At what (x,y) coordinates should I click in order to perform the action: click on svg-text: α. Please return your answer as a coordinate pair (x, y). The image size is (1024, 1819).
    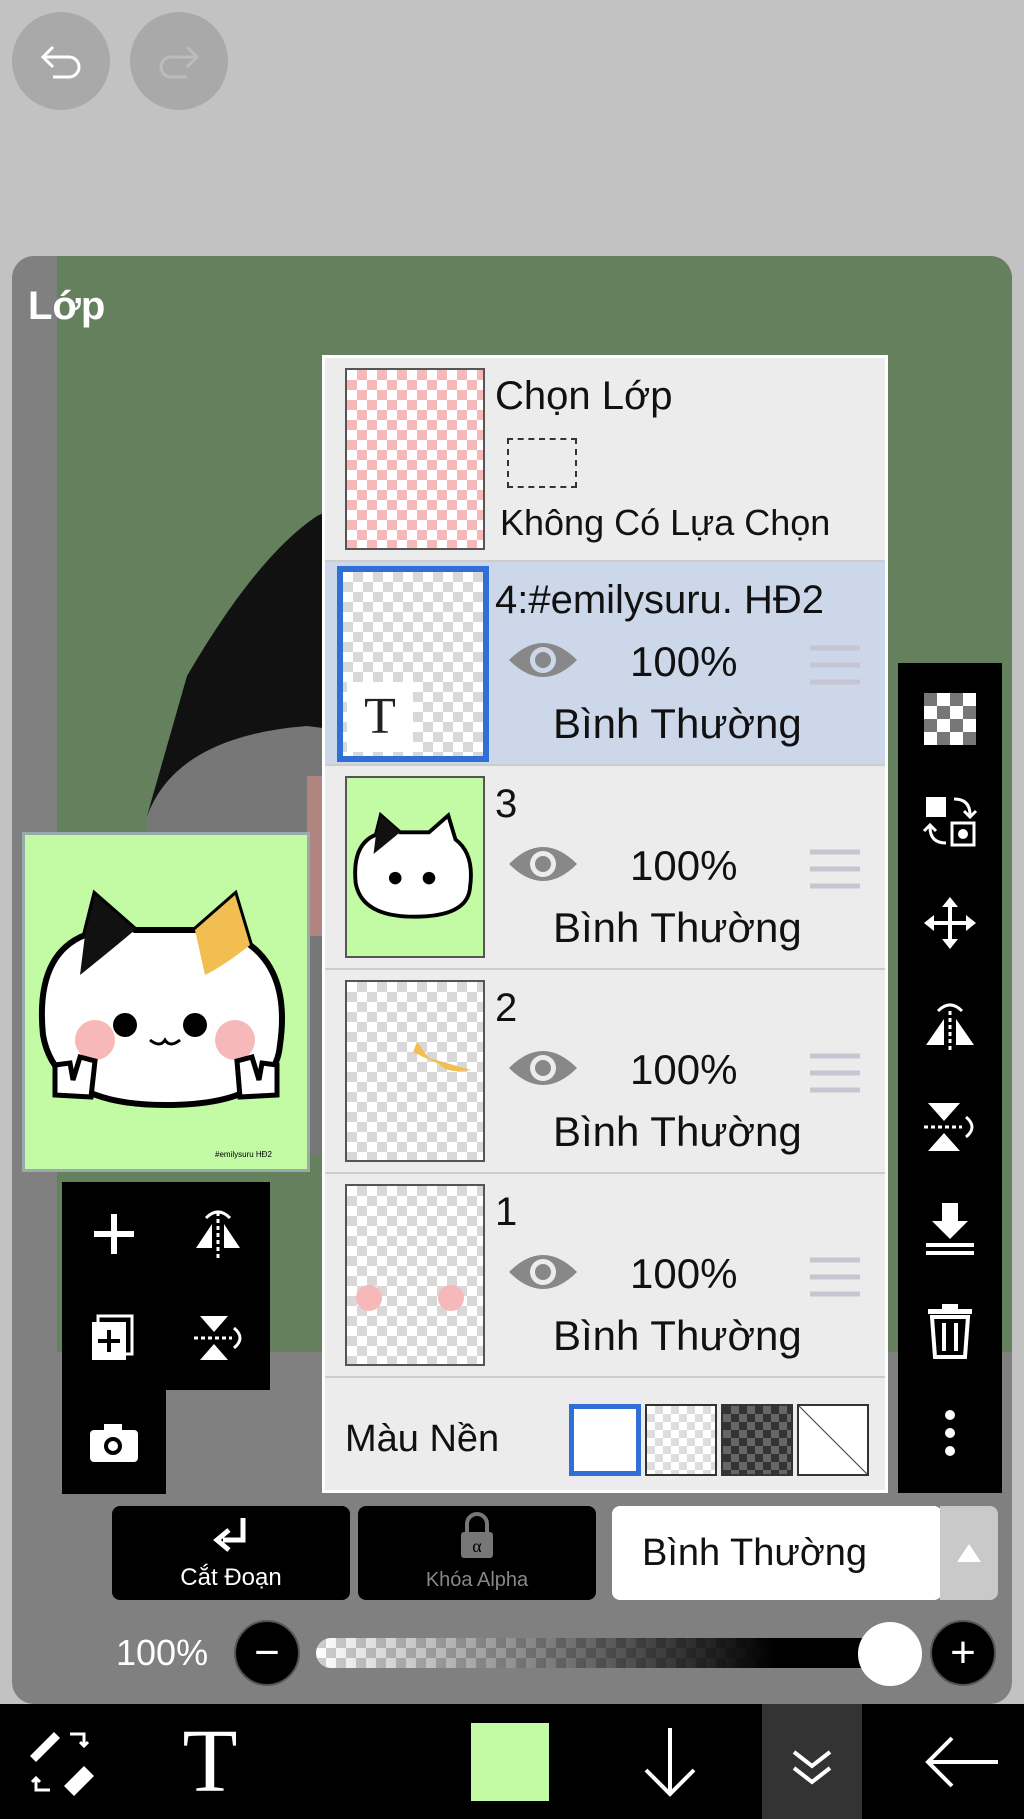
    Looking at the image, I should click on (477, 1546).